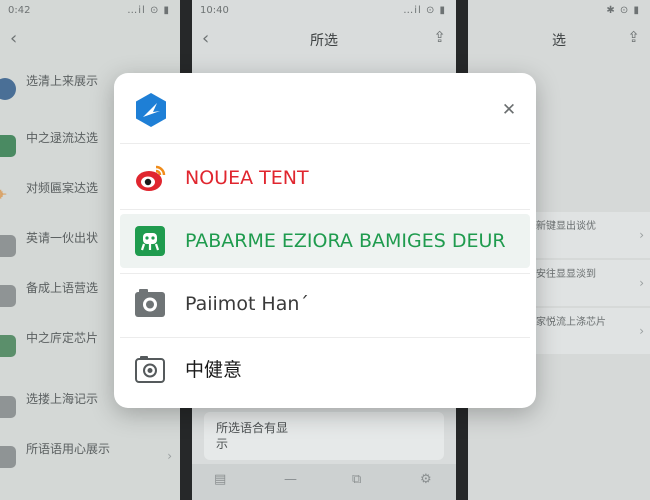 The image size is (650, 500). I want to click on list-item-label: 中之逯流达选, so click(62, 138).